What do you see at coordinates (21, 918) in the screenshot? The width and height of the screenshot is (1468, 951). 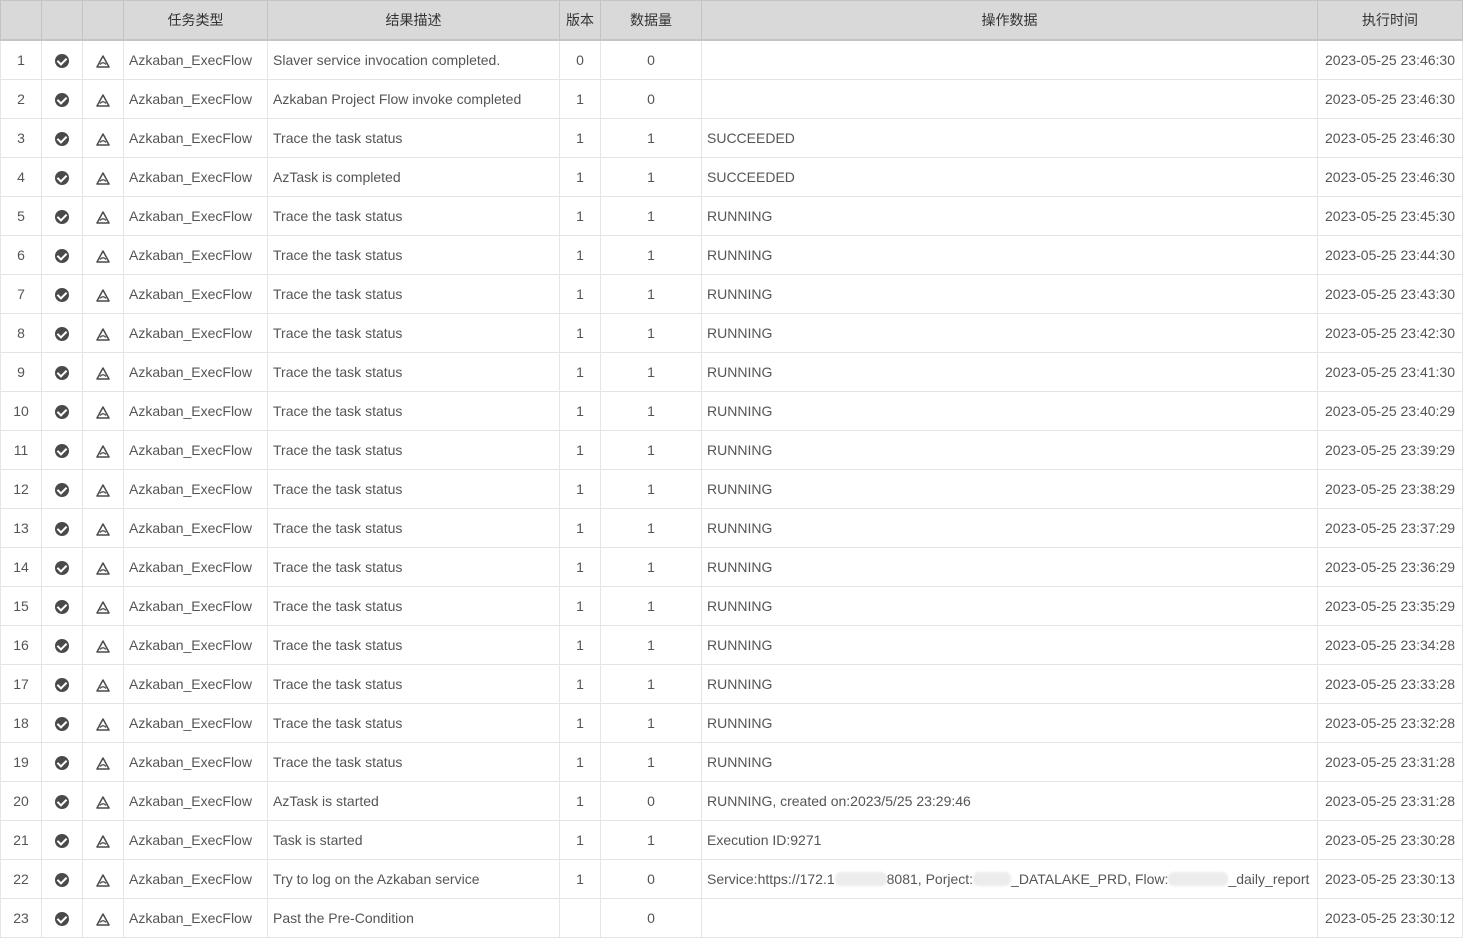 I see `row-index: 23` at bounding box center [21, 918].